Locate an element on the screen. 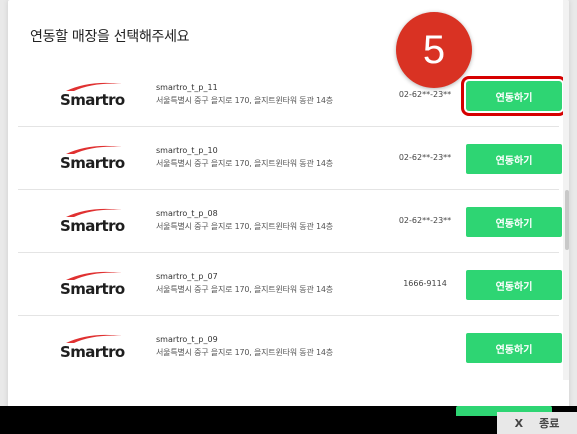 This screenshot has height=434, width=577. store-name: smartro_t_p_07 is located at coordinates (187, 276).